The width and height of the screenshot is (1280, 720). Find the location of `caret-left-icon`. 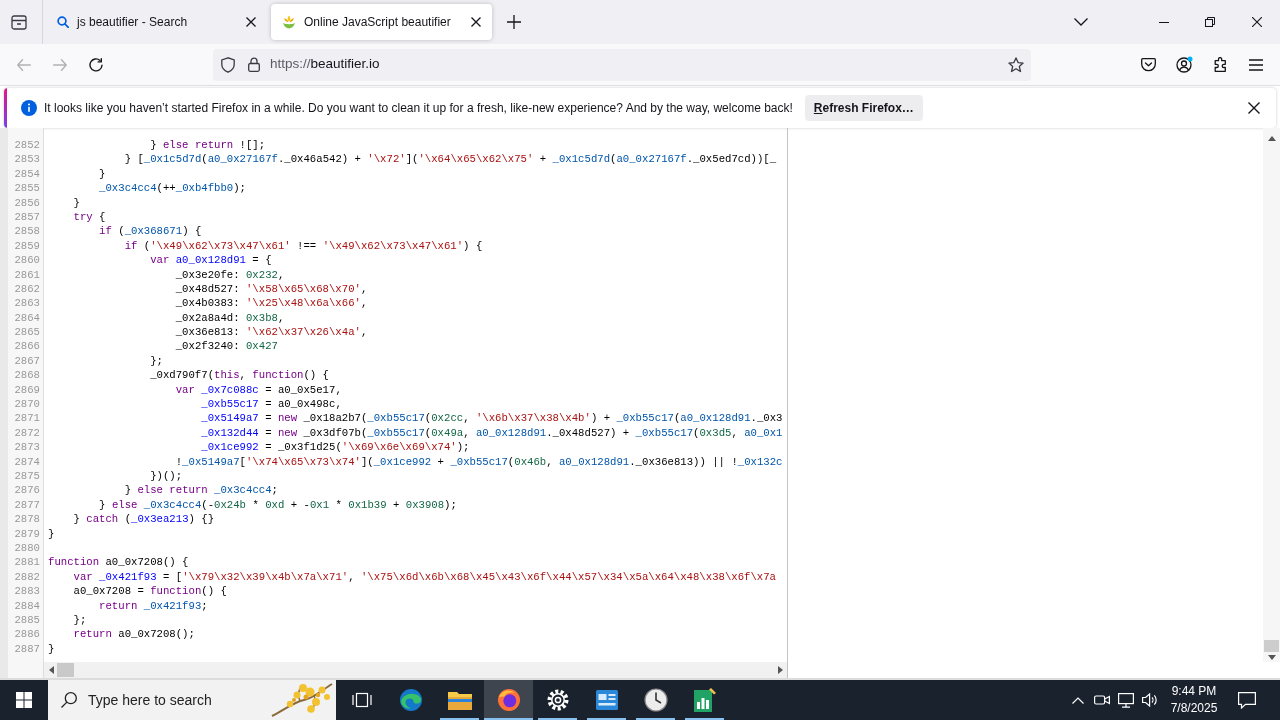

caret-left-icon is located at coordinates (51, 670).